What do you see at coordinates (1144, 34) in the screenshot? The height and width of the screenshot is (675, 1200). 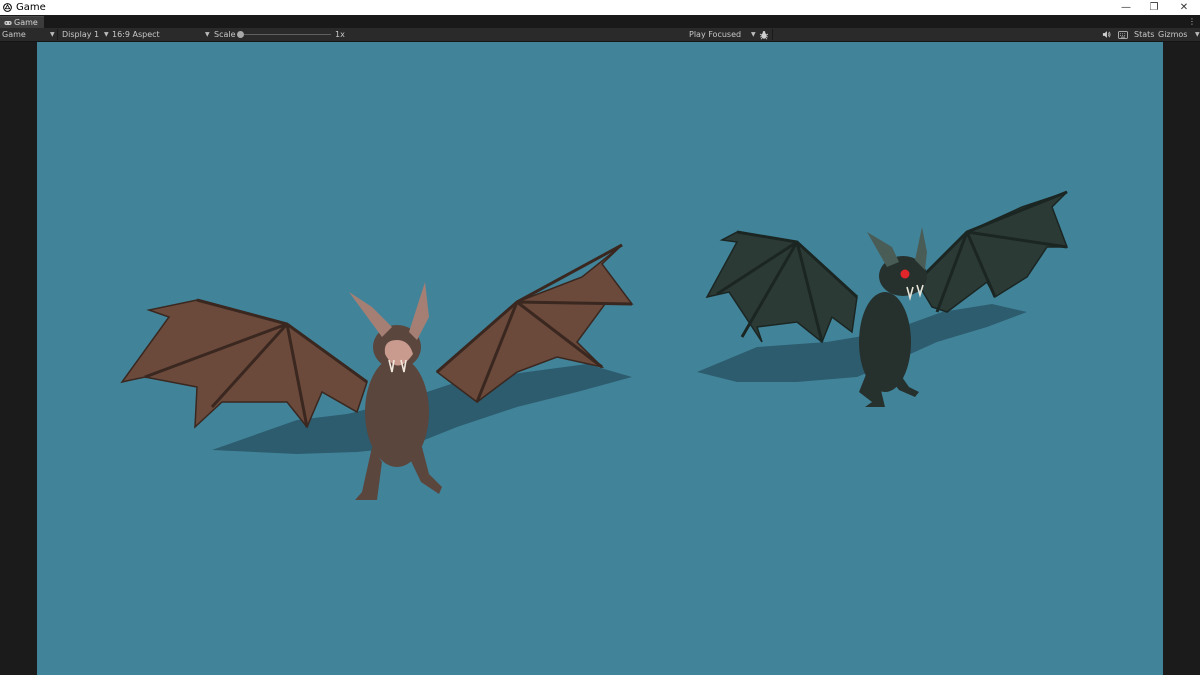 I see `stats-toggle: Stats` at bounding box center [1144, 34].